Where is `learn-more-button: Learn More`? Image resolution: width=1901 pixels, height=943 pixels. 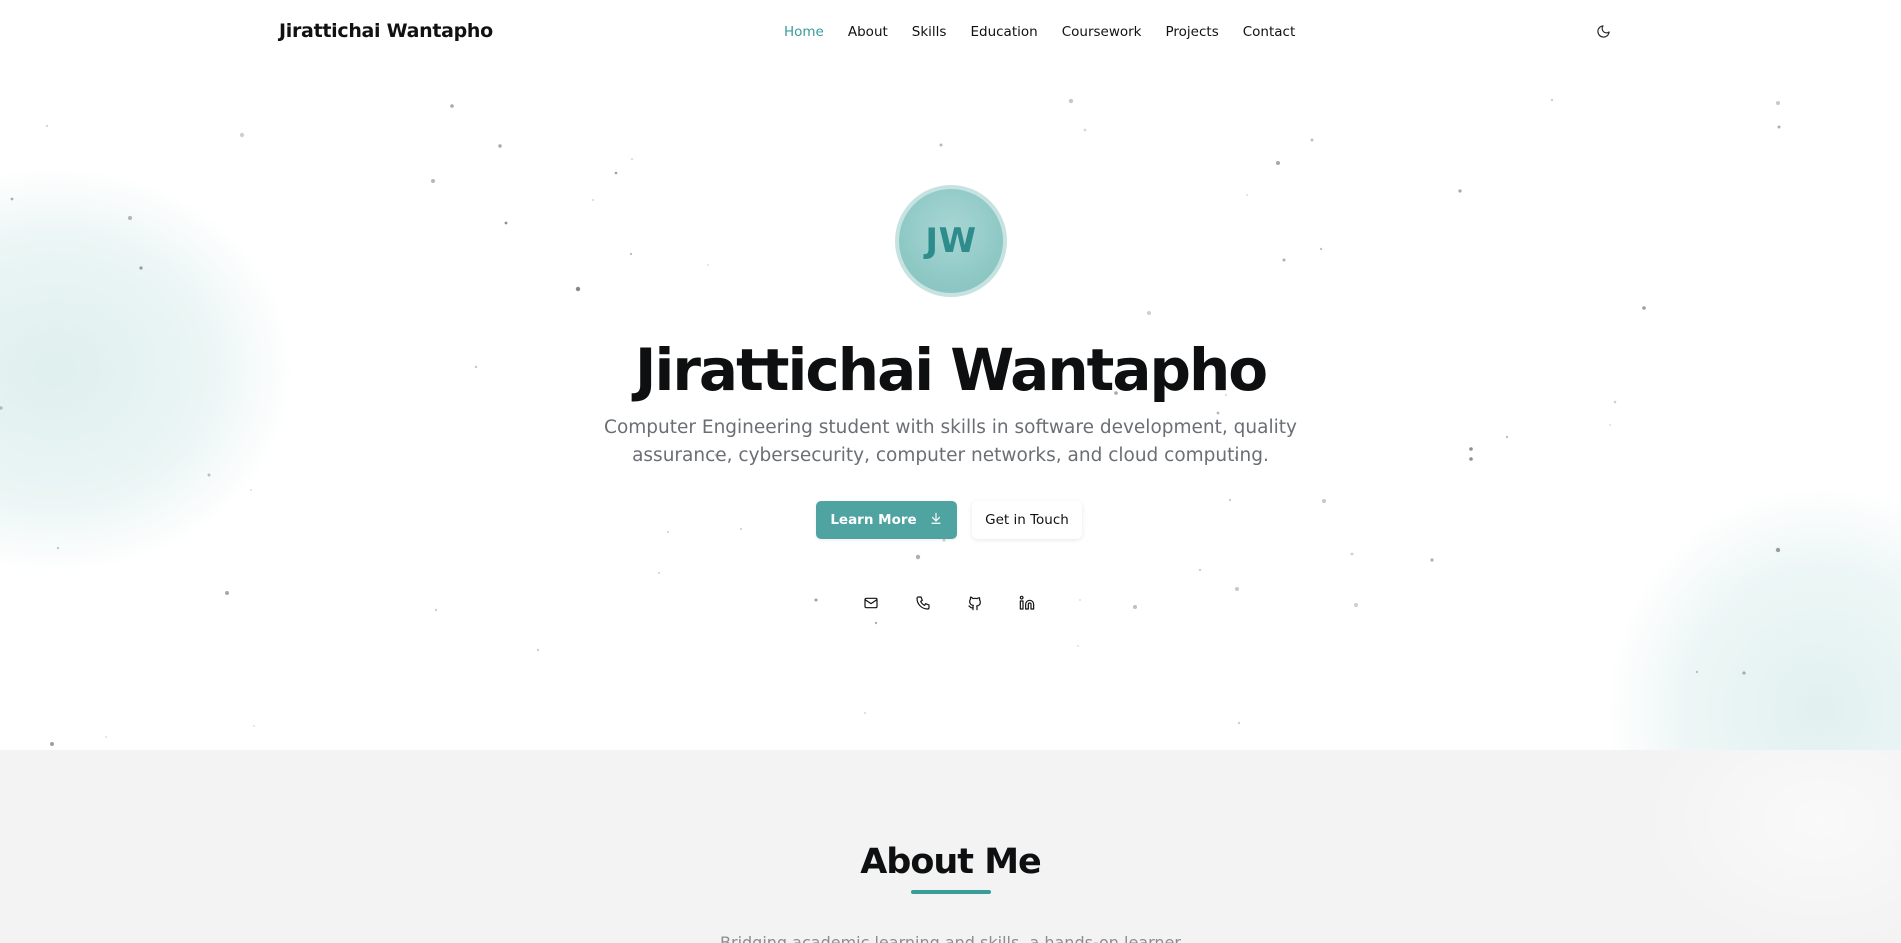
learn-more-button: Learn More is located at coordinates (886, 520).